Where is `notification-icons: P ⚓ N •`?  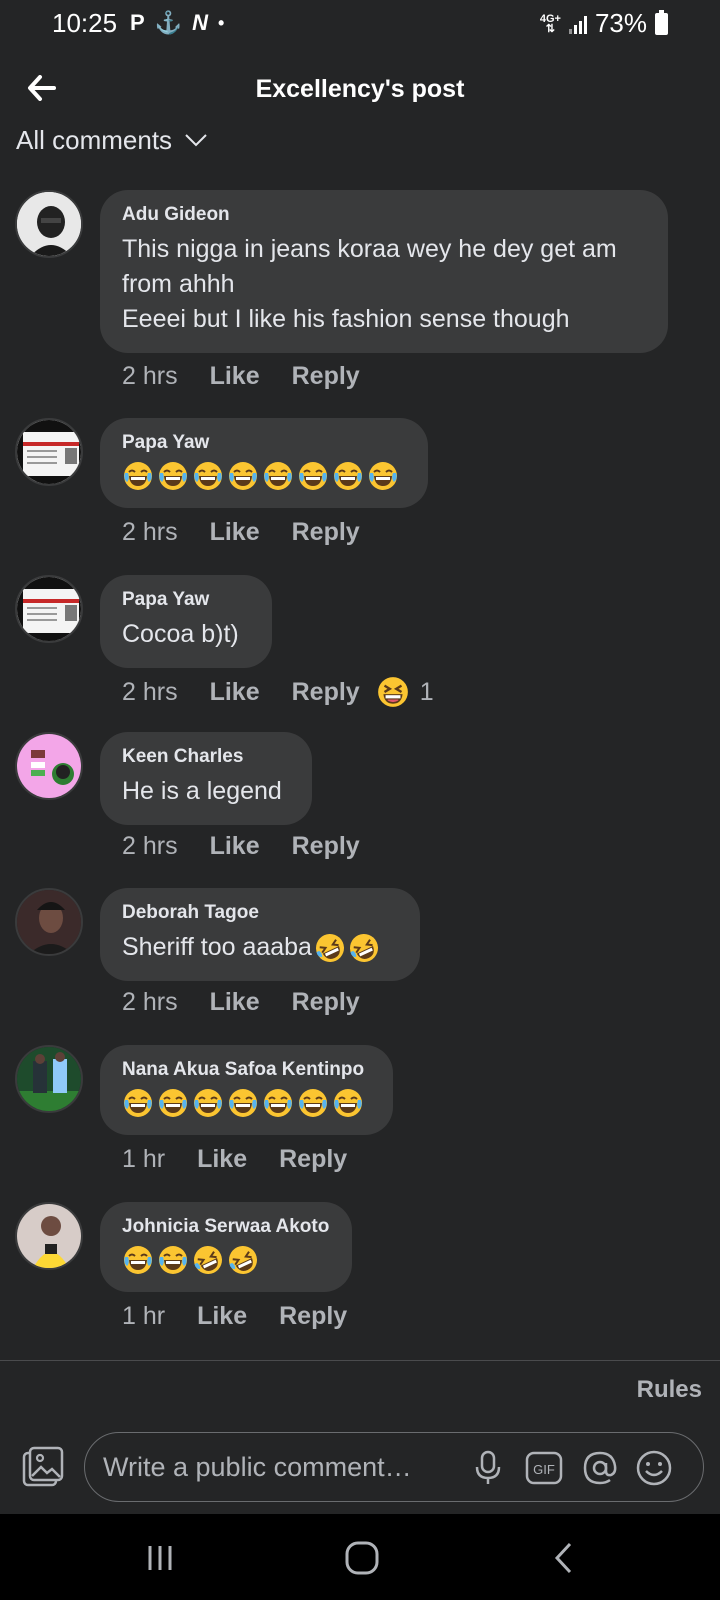 notification-icons: P ⚓ N • is located at coordinates (177, 23).